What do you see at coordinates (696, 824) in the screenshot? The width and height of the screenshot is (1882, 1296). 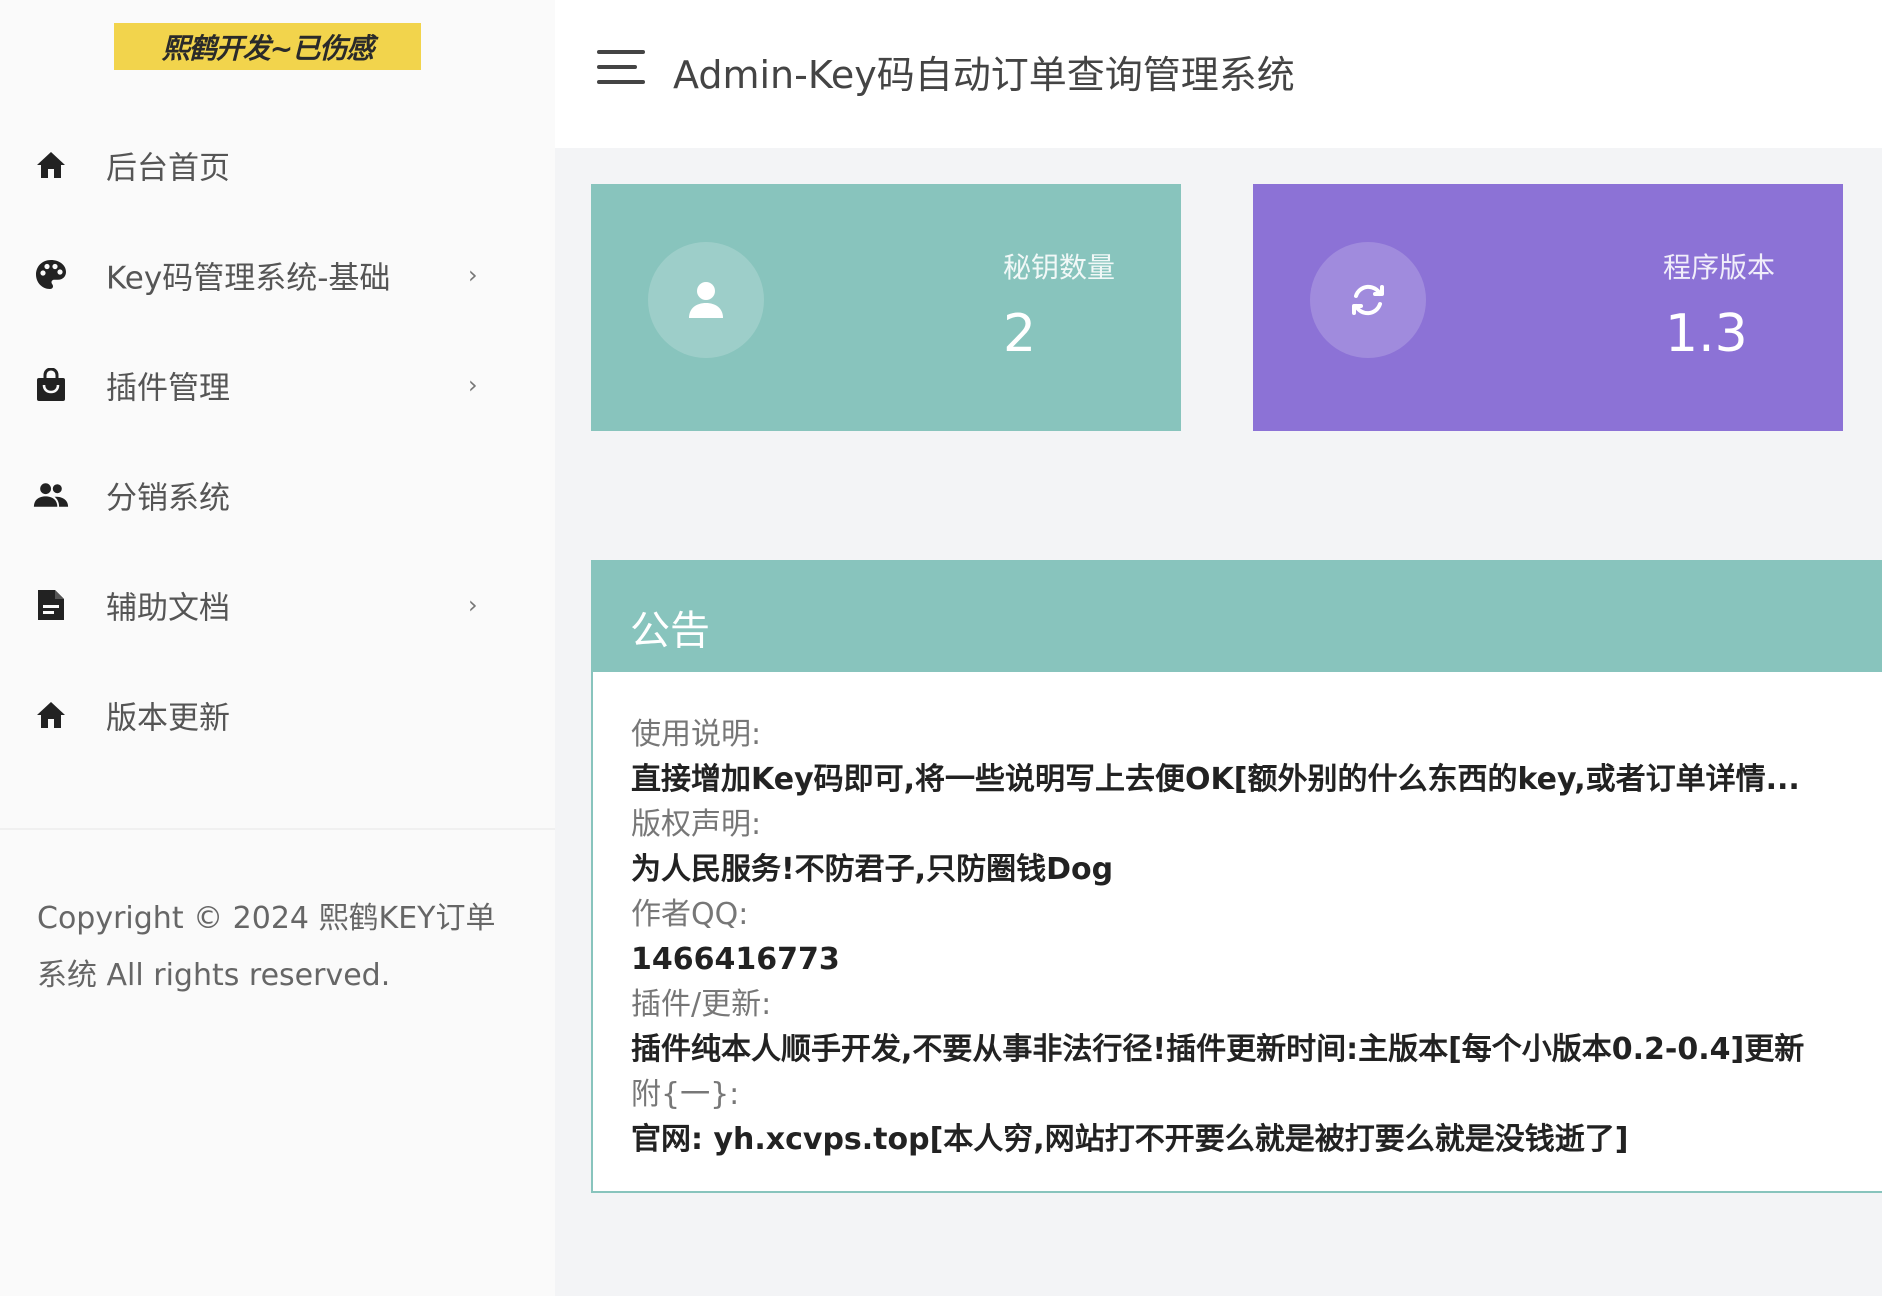 I see `notice-entry-label: 版权声明:` at bounding box center [696, 824].